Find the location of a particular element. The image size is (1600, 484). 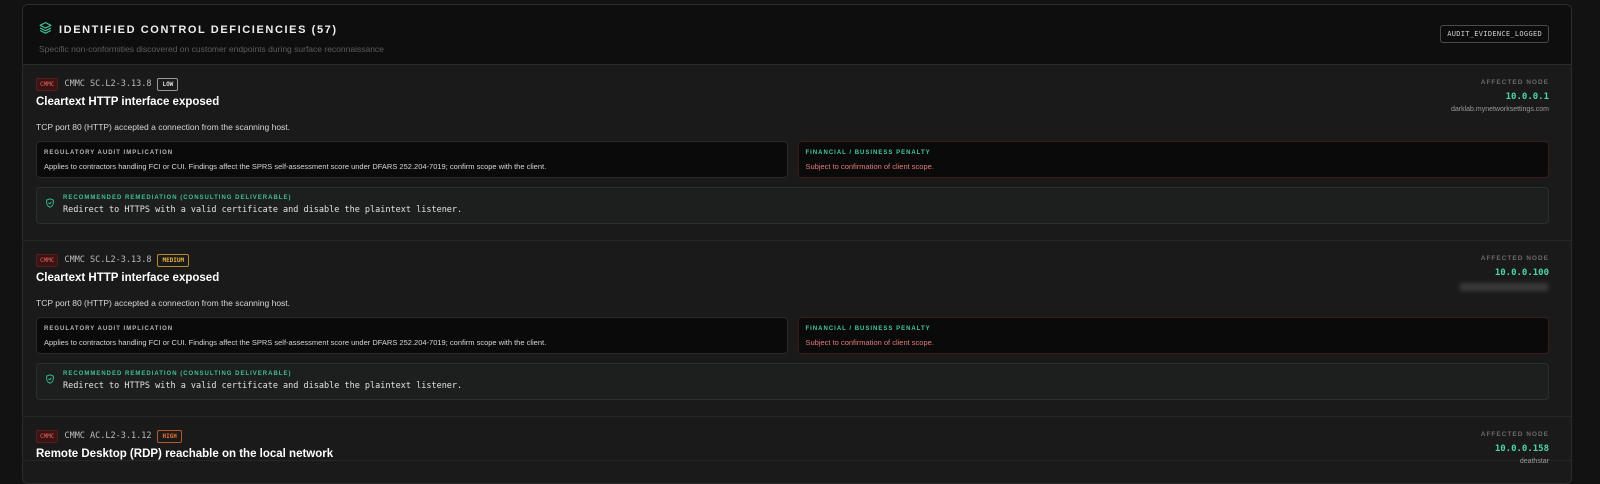

panel-title: IDENTIFIED CONTROL DEFICIENCIES (57) is located at coordinates (198, 30).